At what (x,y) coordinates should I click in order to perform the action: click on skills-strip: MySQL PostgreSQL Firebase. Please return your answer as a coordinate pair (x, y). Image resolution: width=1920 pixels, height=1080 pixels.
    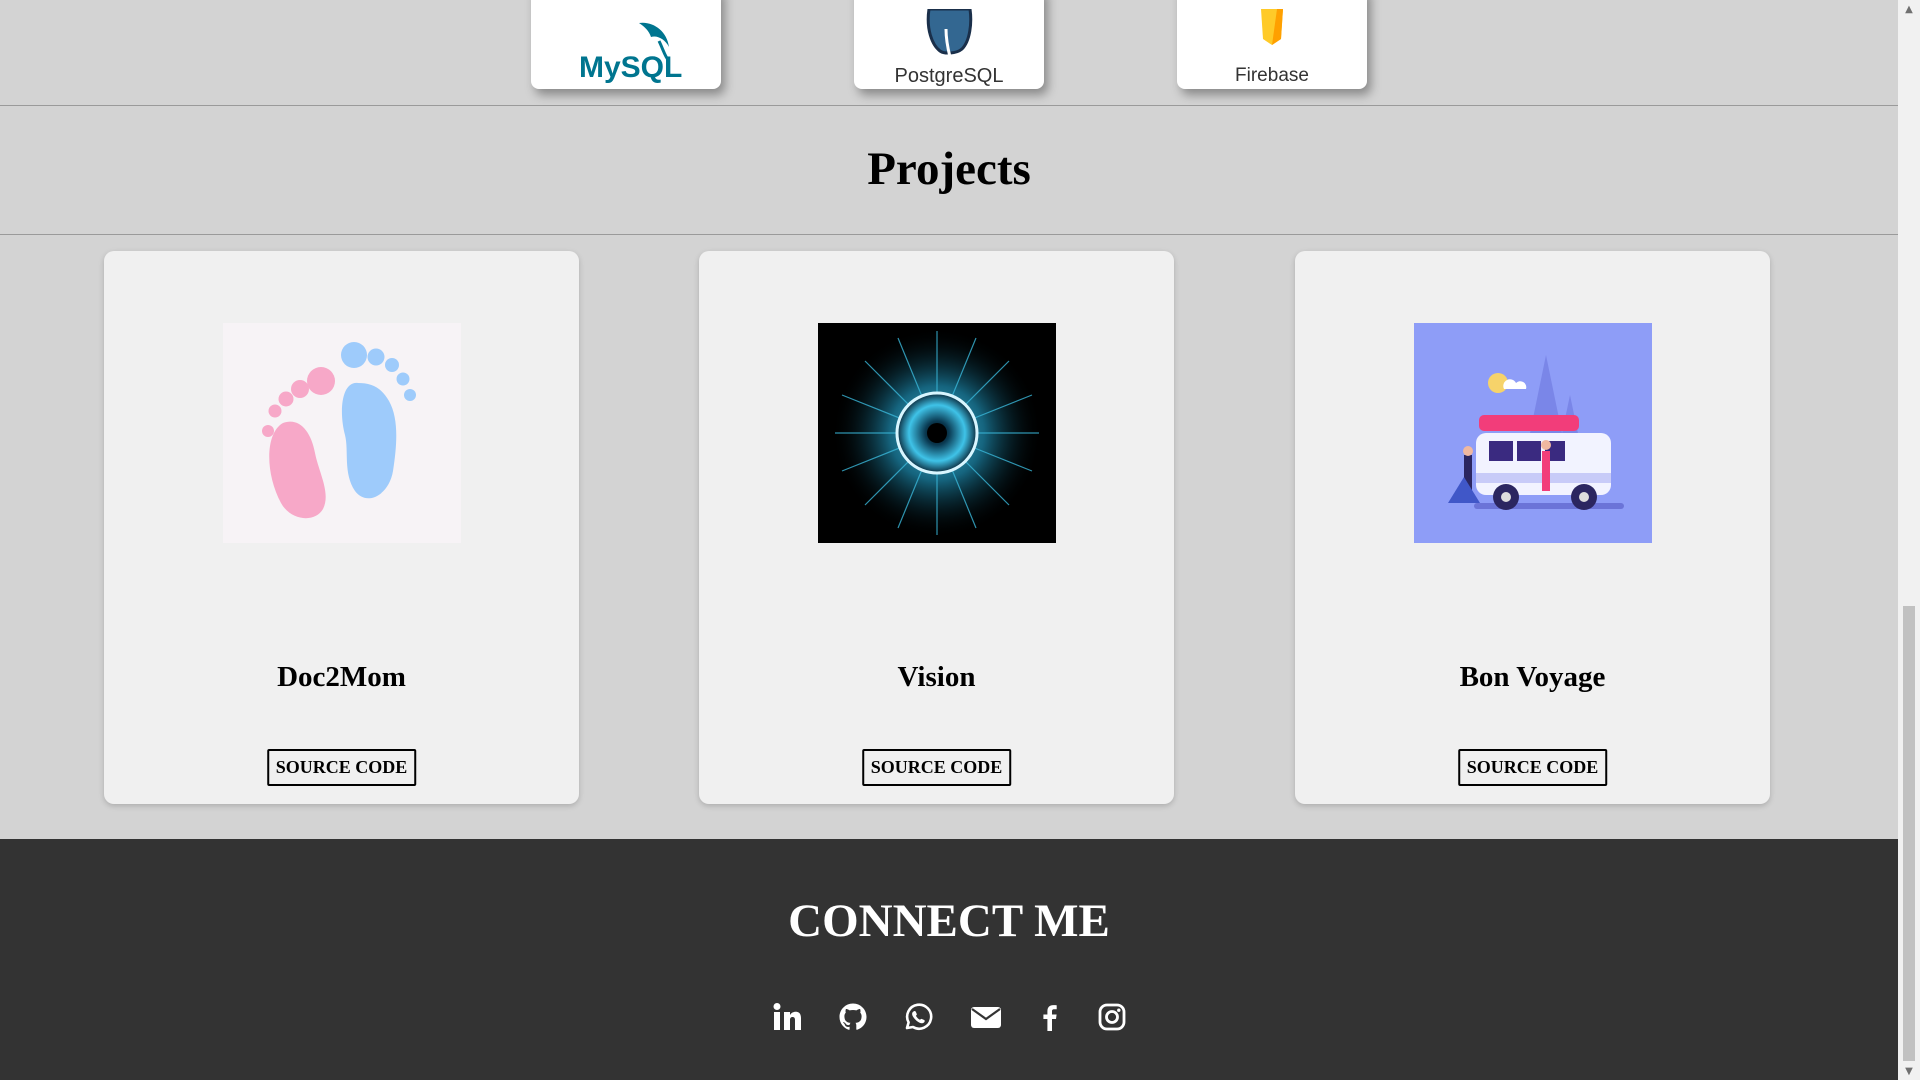
    Looking at the image, I should click on (949, 53).